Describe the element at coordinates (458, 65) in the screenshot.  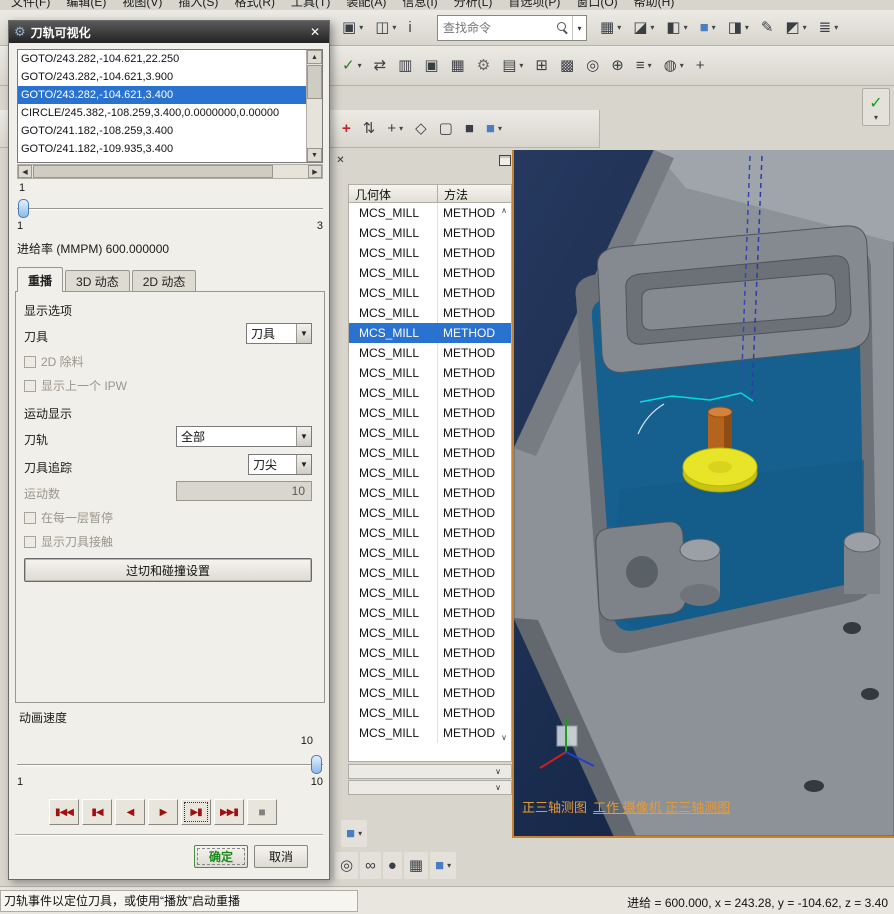
I see `list-output-icon: ▦▾` at that location.